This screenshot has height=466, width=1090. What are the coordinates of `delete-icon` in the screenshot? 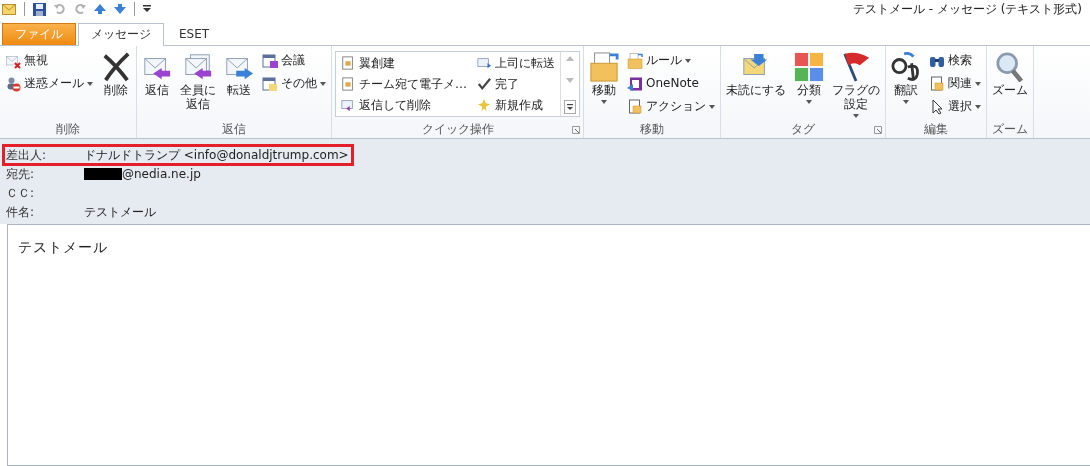 It's located at (116, 67).